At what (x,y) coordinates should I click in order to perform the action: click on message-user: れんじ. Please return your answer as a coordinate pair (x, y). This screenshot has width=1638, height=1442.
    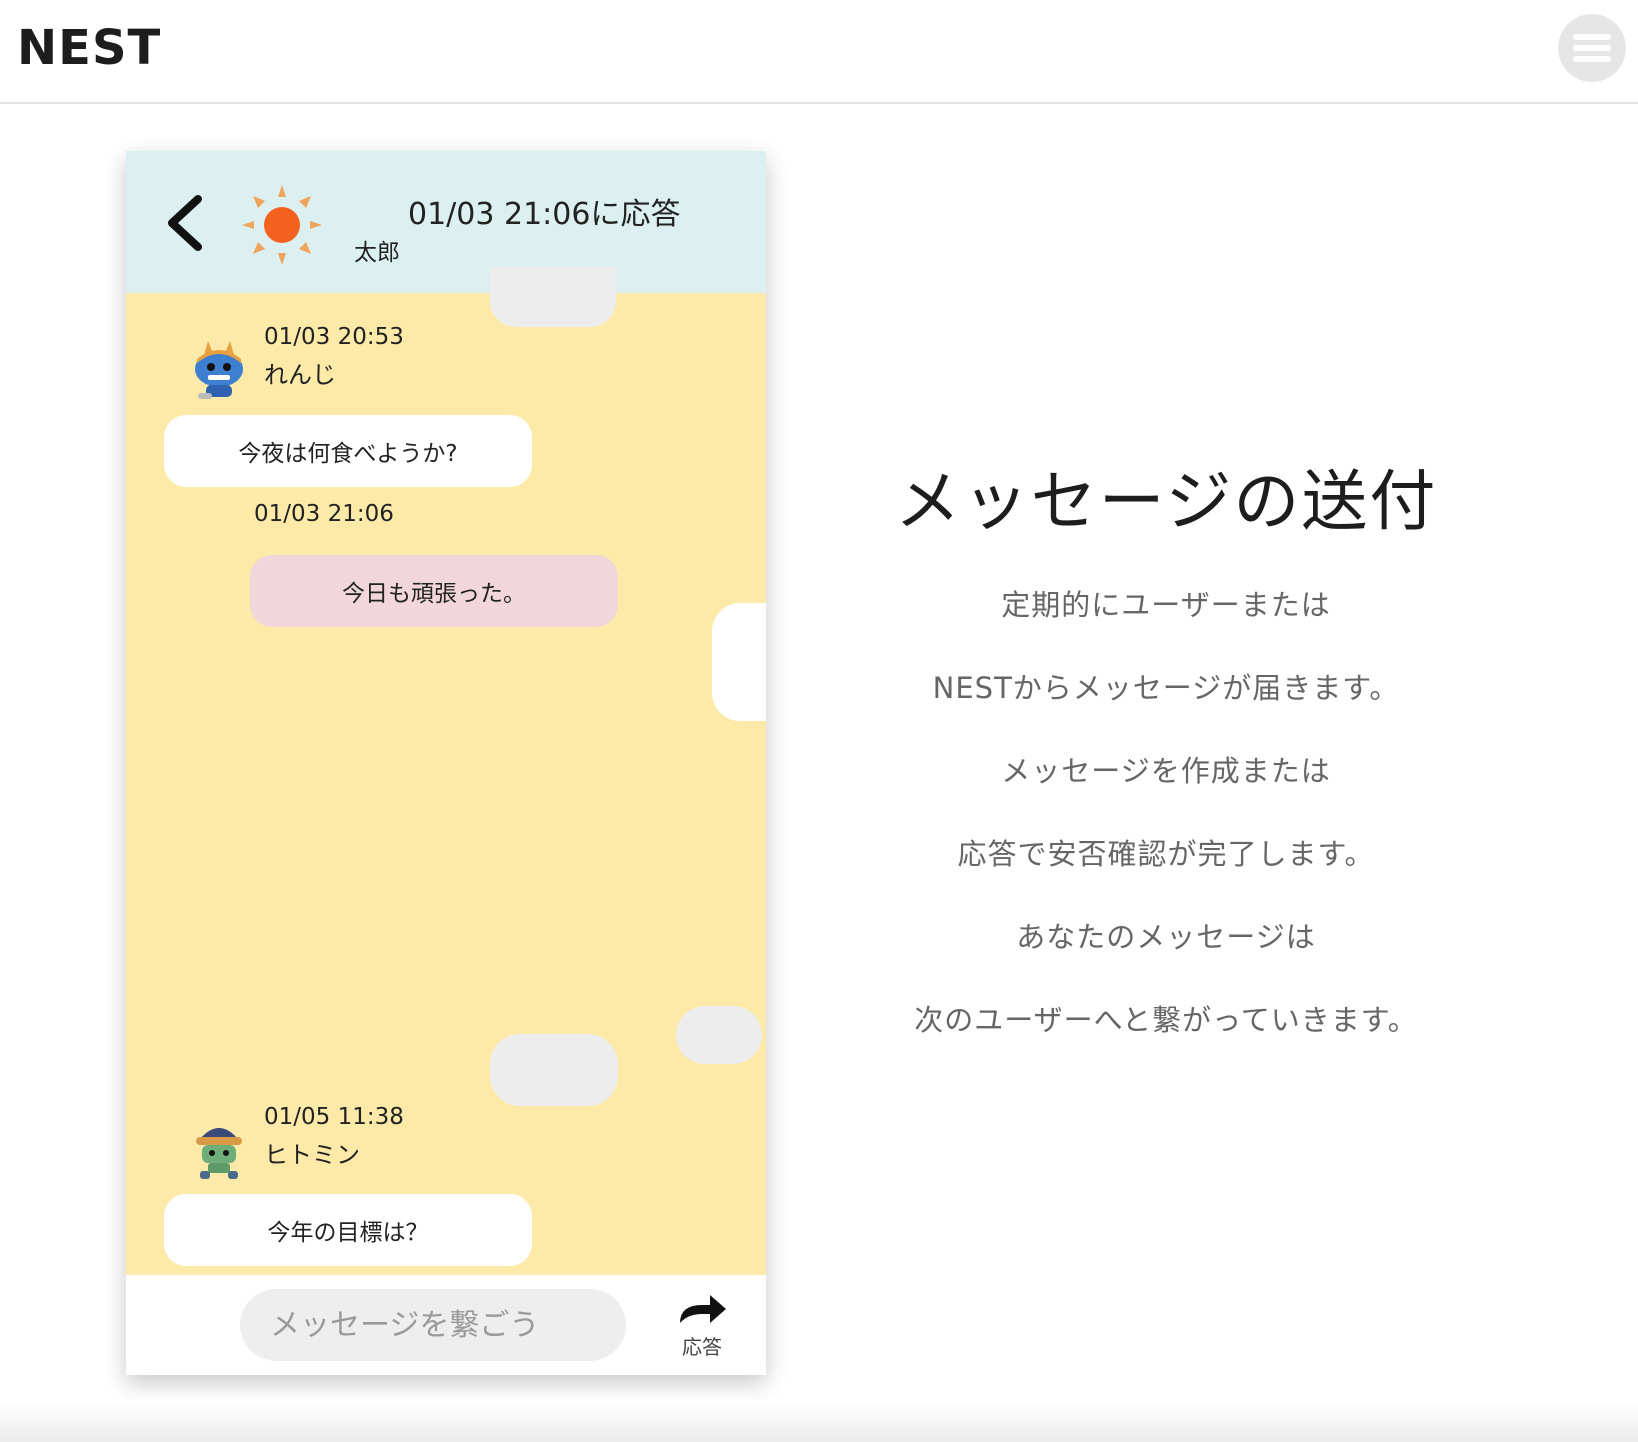
    Looking at the image, I should click on (300, 375).